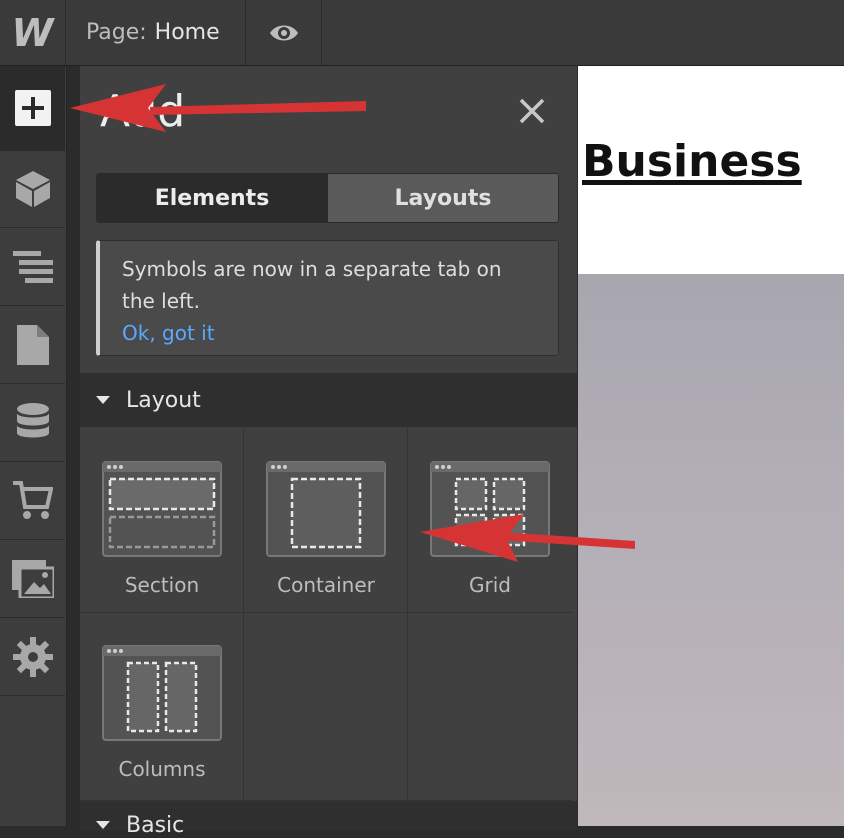 This screenshot has height=838, width=844. I want to click on page-icon, so click(32, 344).